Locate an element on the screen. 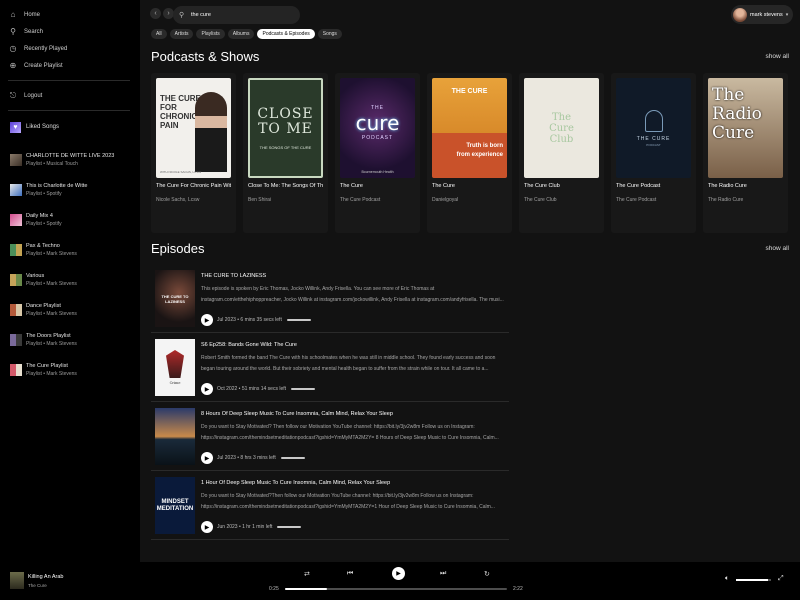  fullscreen-icon: ⤢ is located at coordinates (781, 579).